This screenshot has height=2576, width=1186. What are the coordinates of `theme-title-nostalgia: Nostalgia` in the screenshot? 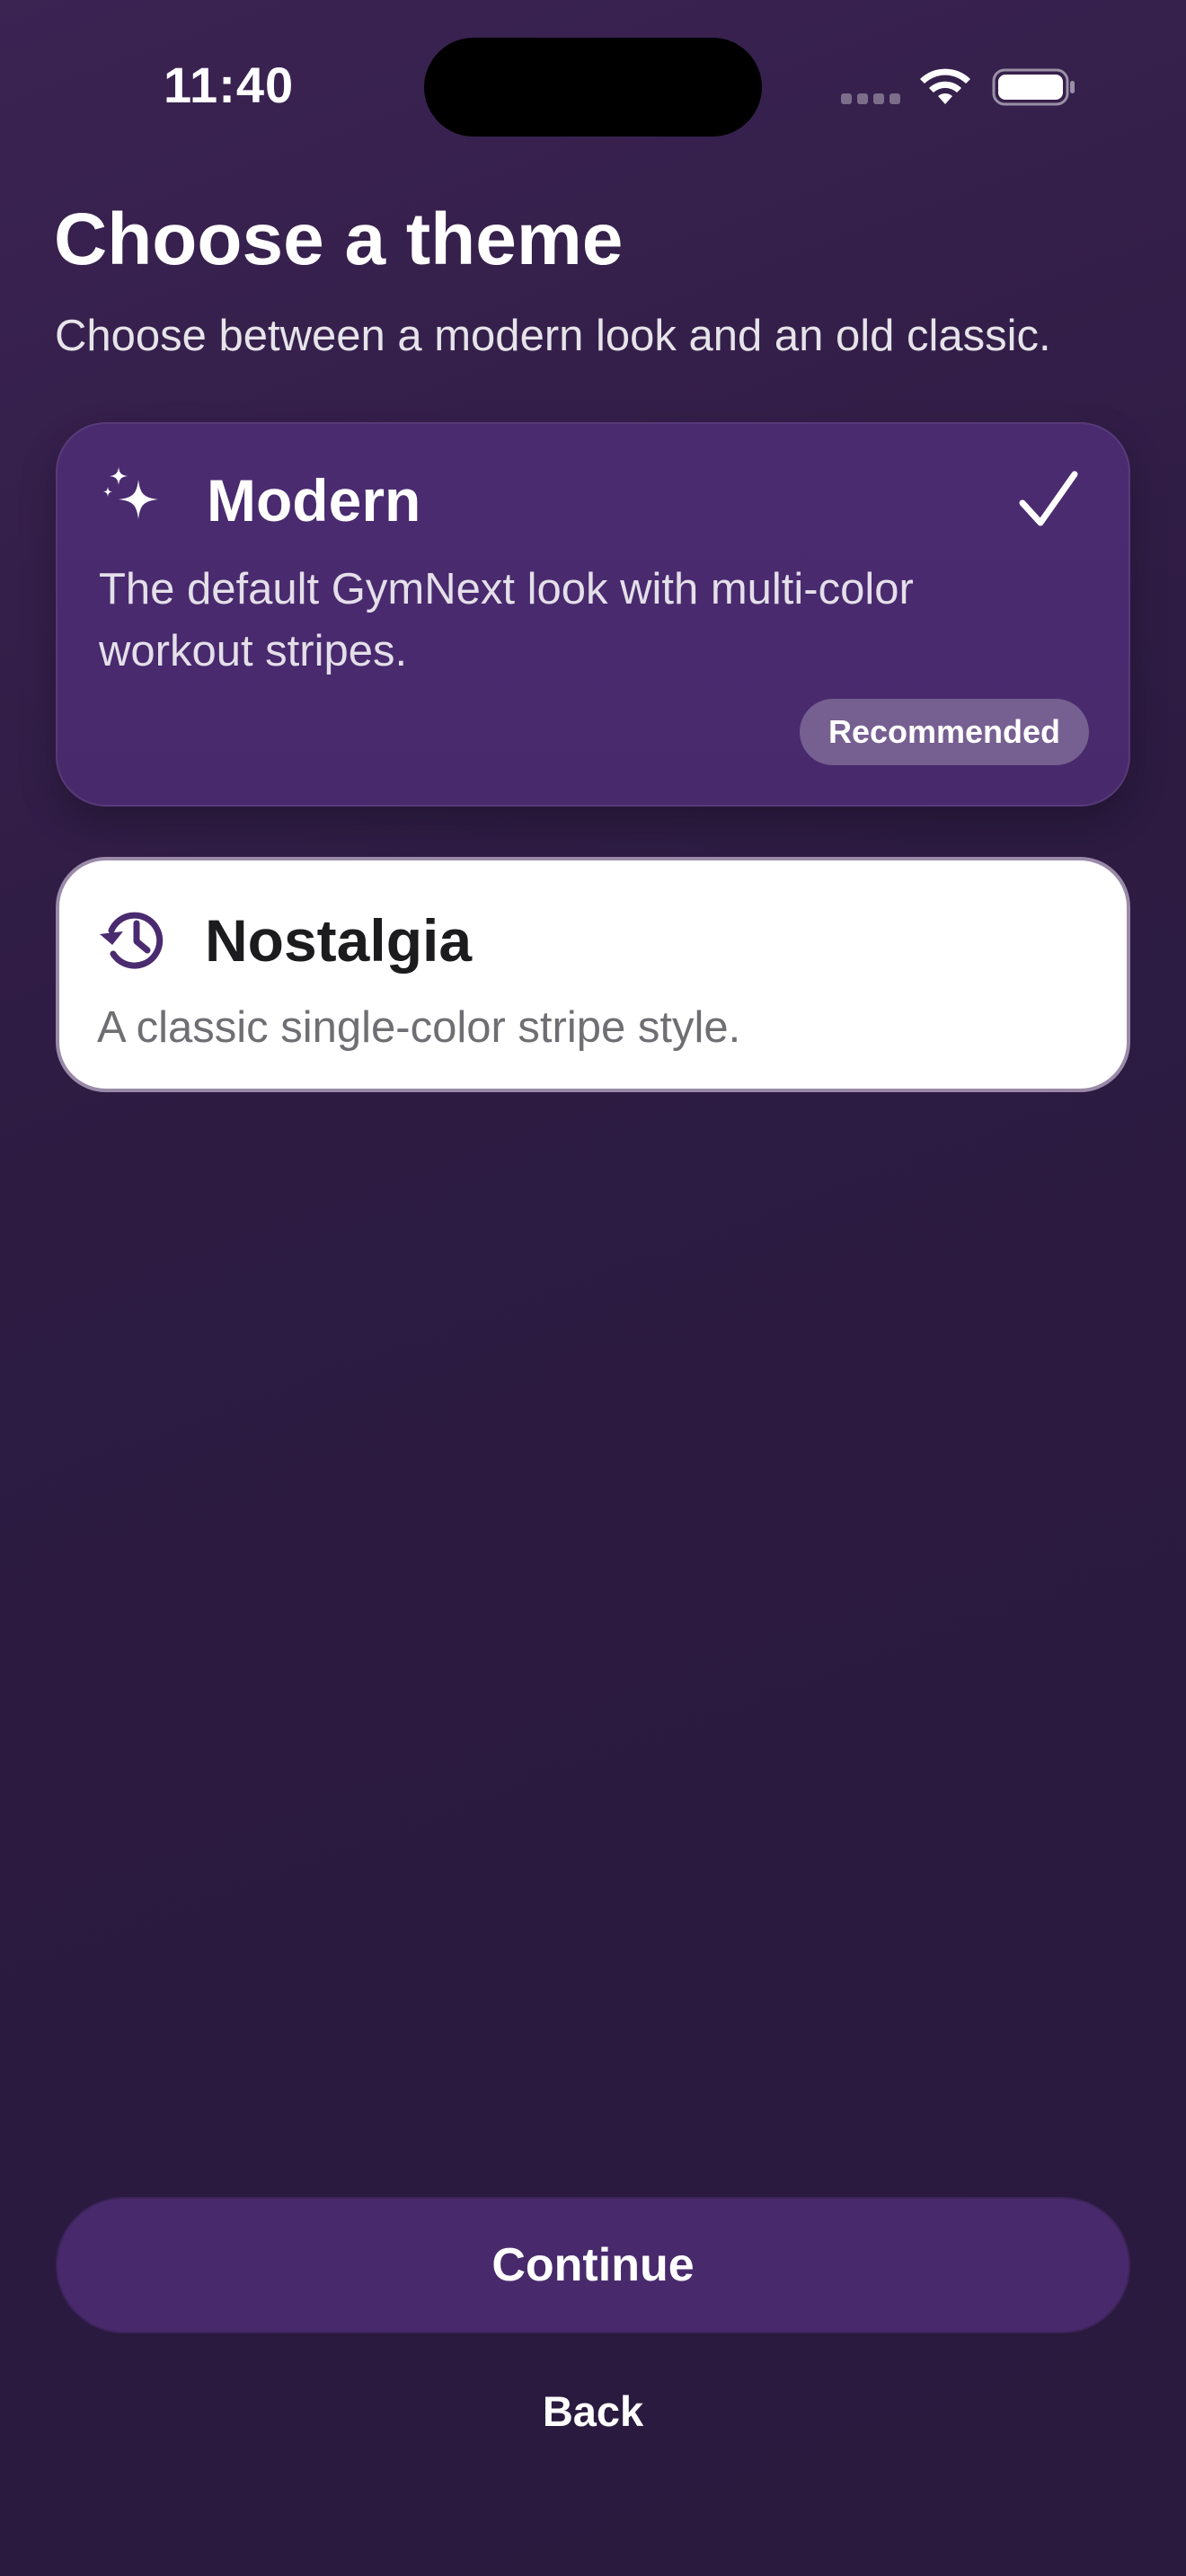 It's located at (339, 940).